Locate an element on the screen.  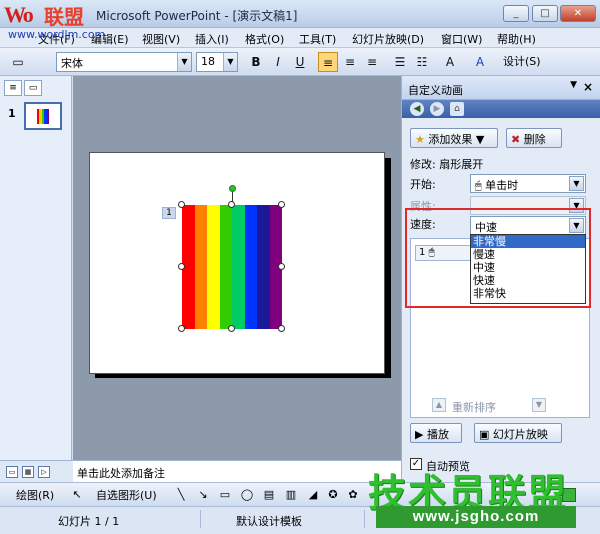
pane-menu-icon: ▼ is located at coordinates (573, 85).